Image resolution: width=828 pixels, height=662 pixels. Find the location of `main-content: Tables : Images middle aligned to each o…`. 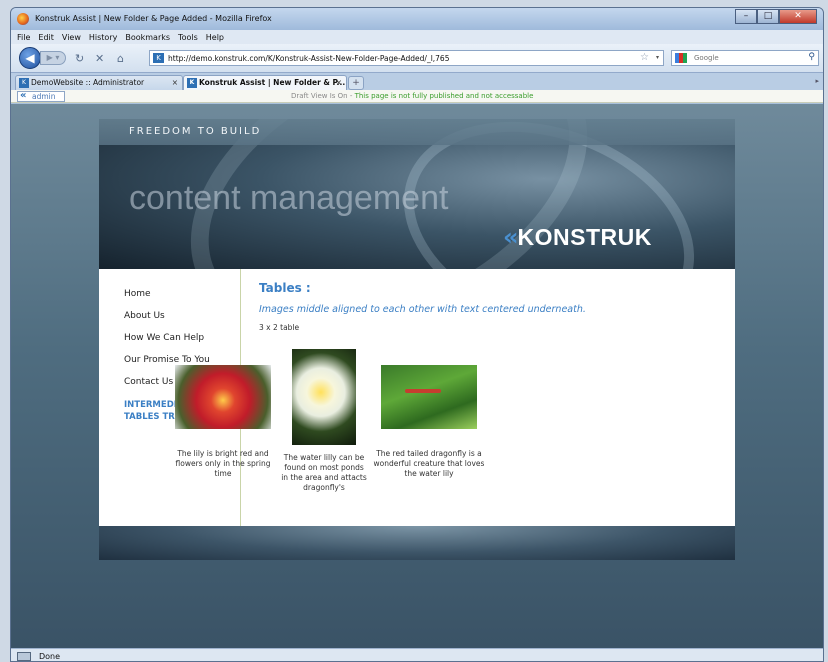

main-content: Tables : Images middle aligned to each o… is located at coordinates (494, 306).